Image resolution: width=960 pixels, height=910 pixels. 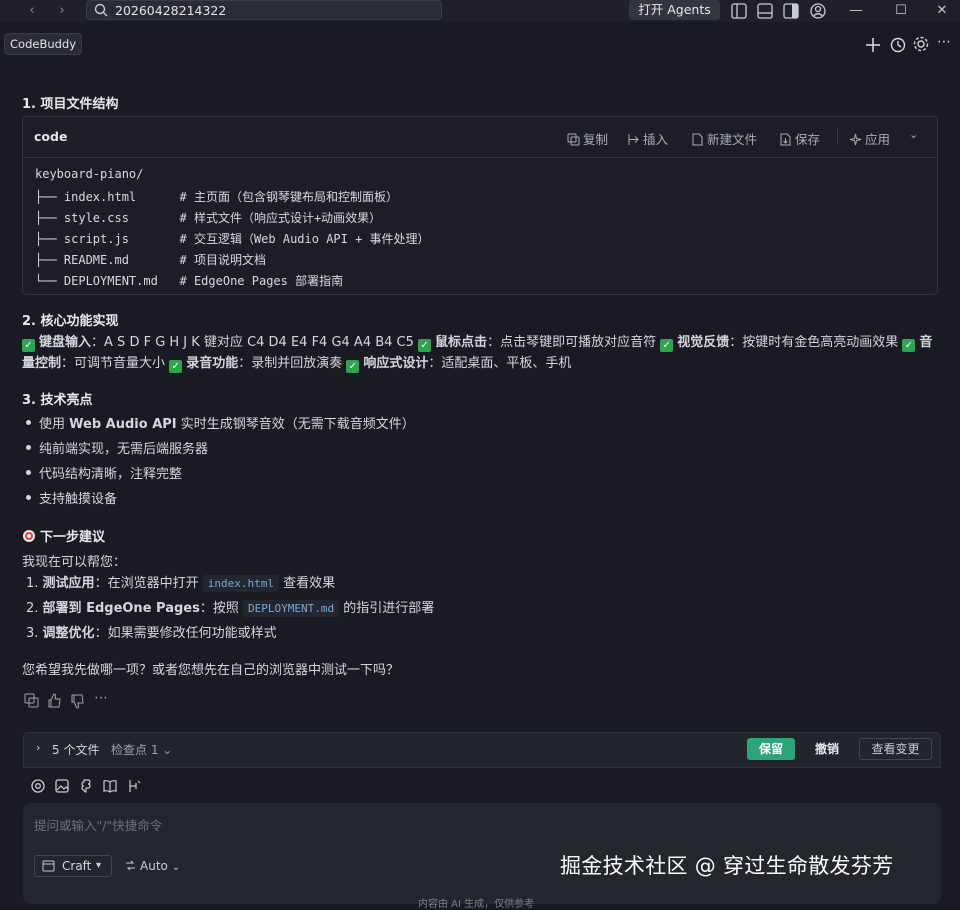 What do you see at coordinates (150, 260) in the screenshot?
I see `code-line: ├── README.md # 项目说明文档` at bounding box center [150, 260].